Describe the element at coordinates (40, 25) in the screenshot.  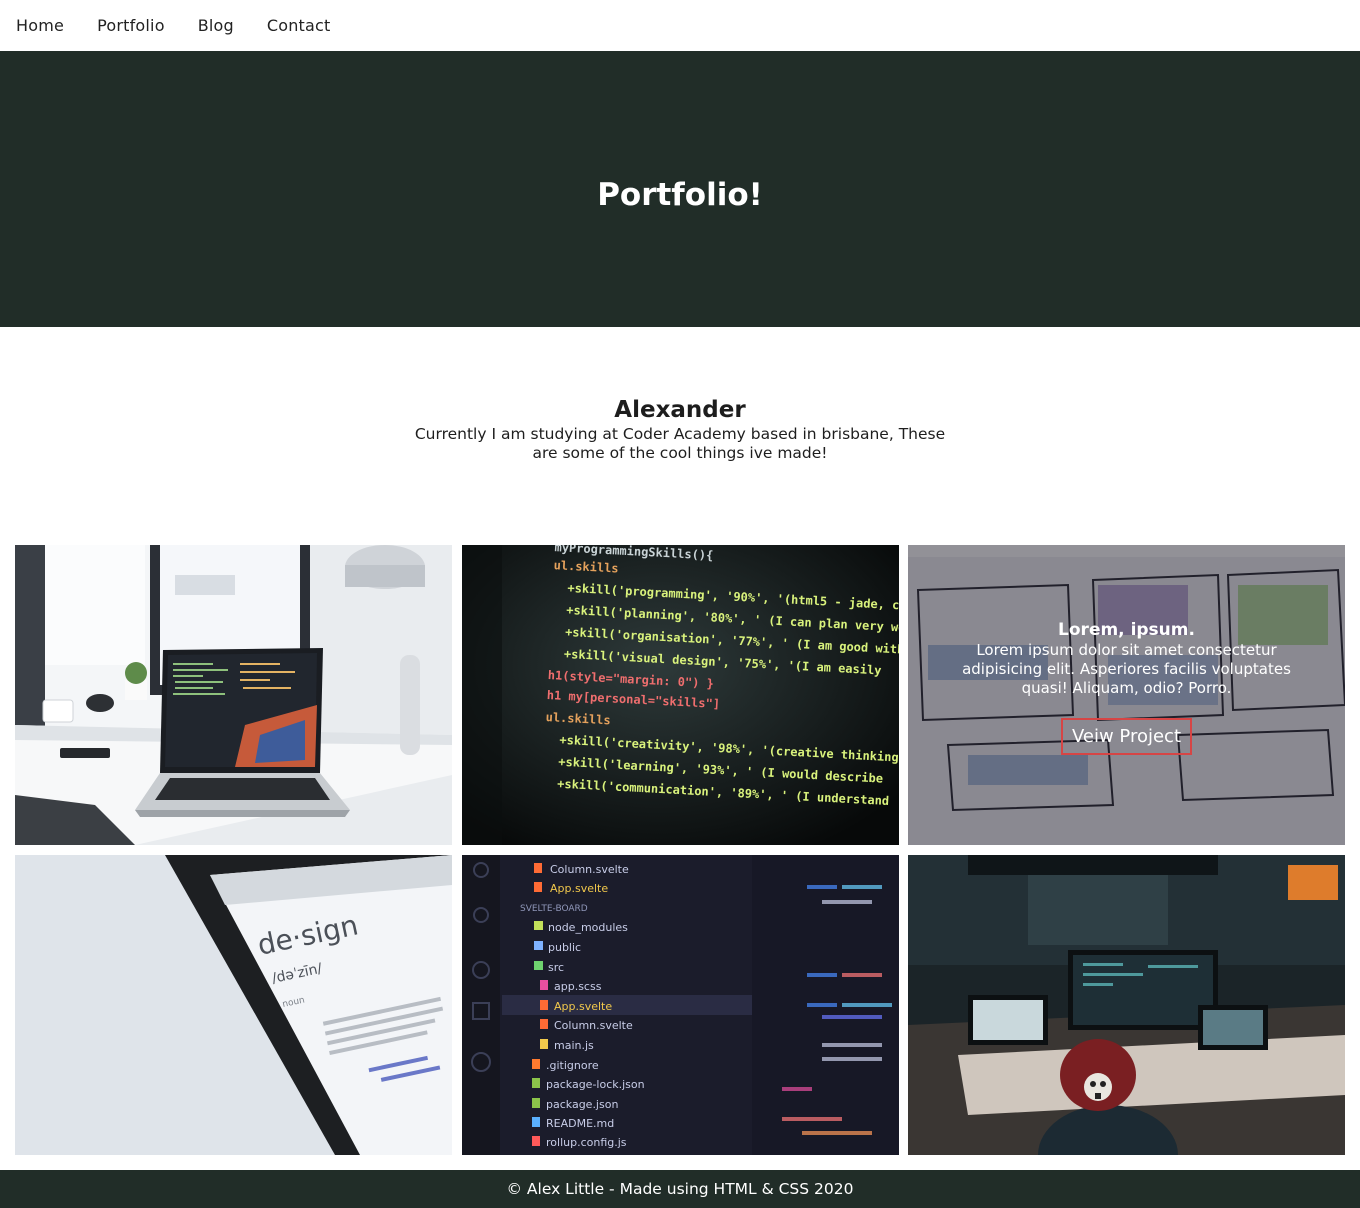
I see `nav-home-link: Home` at that location.